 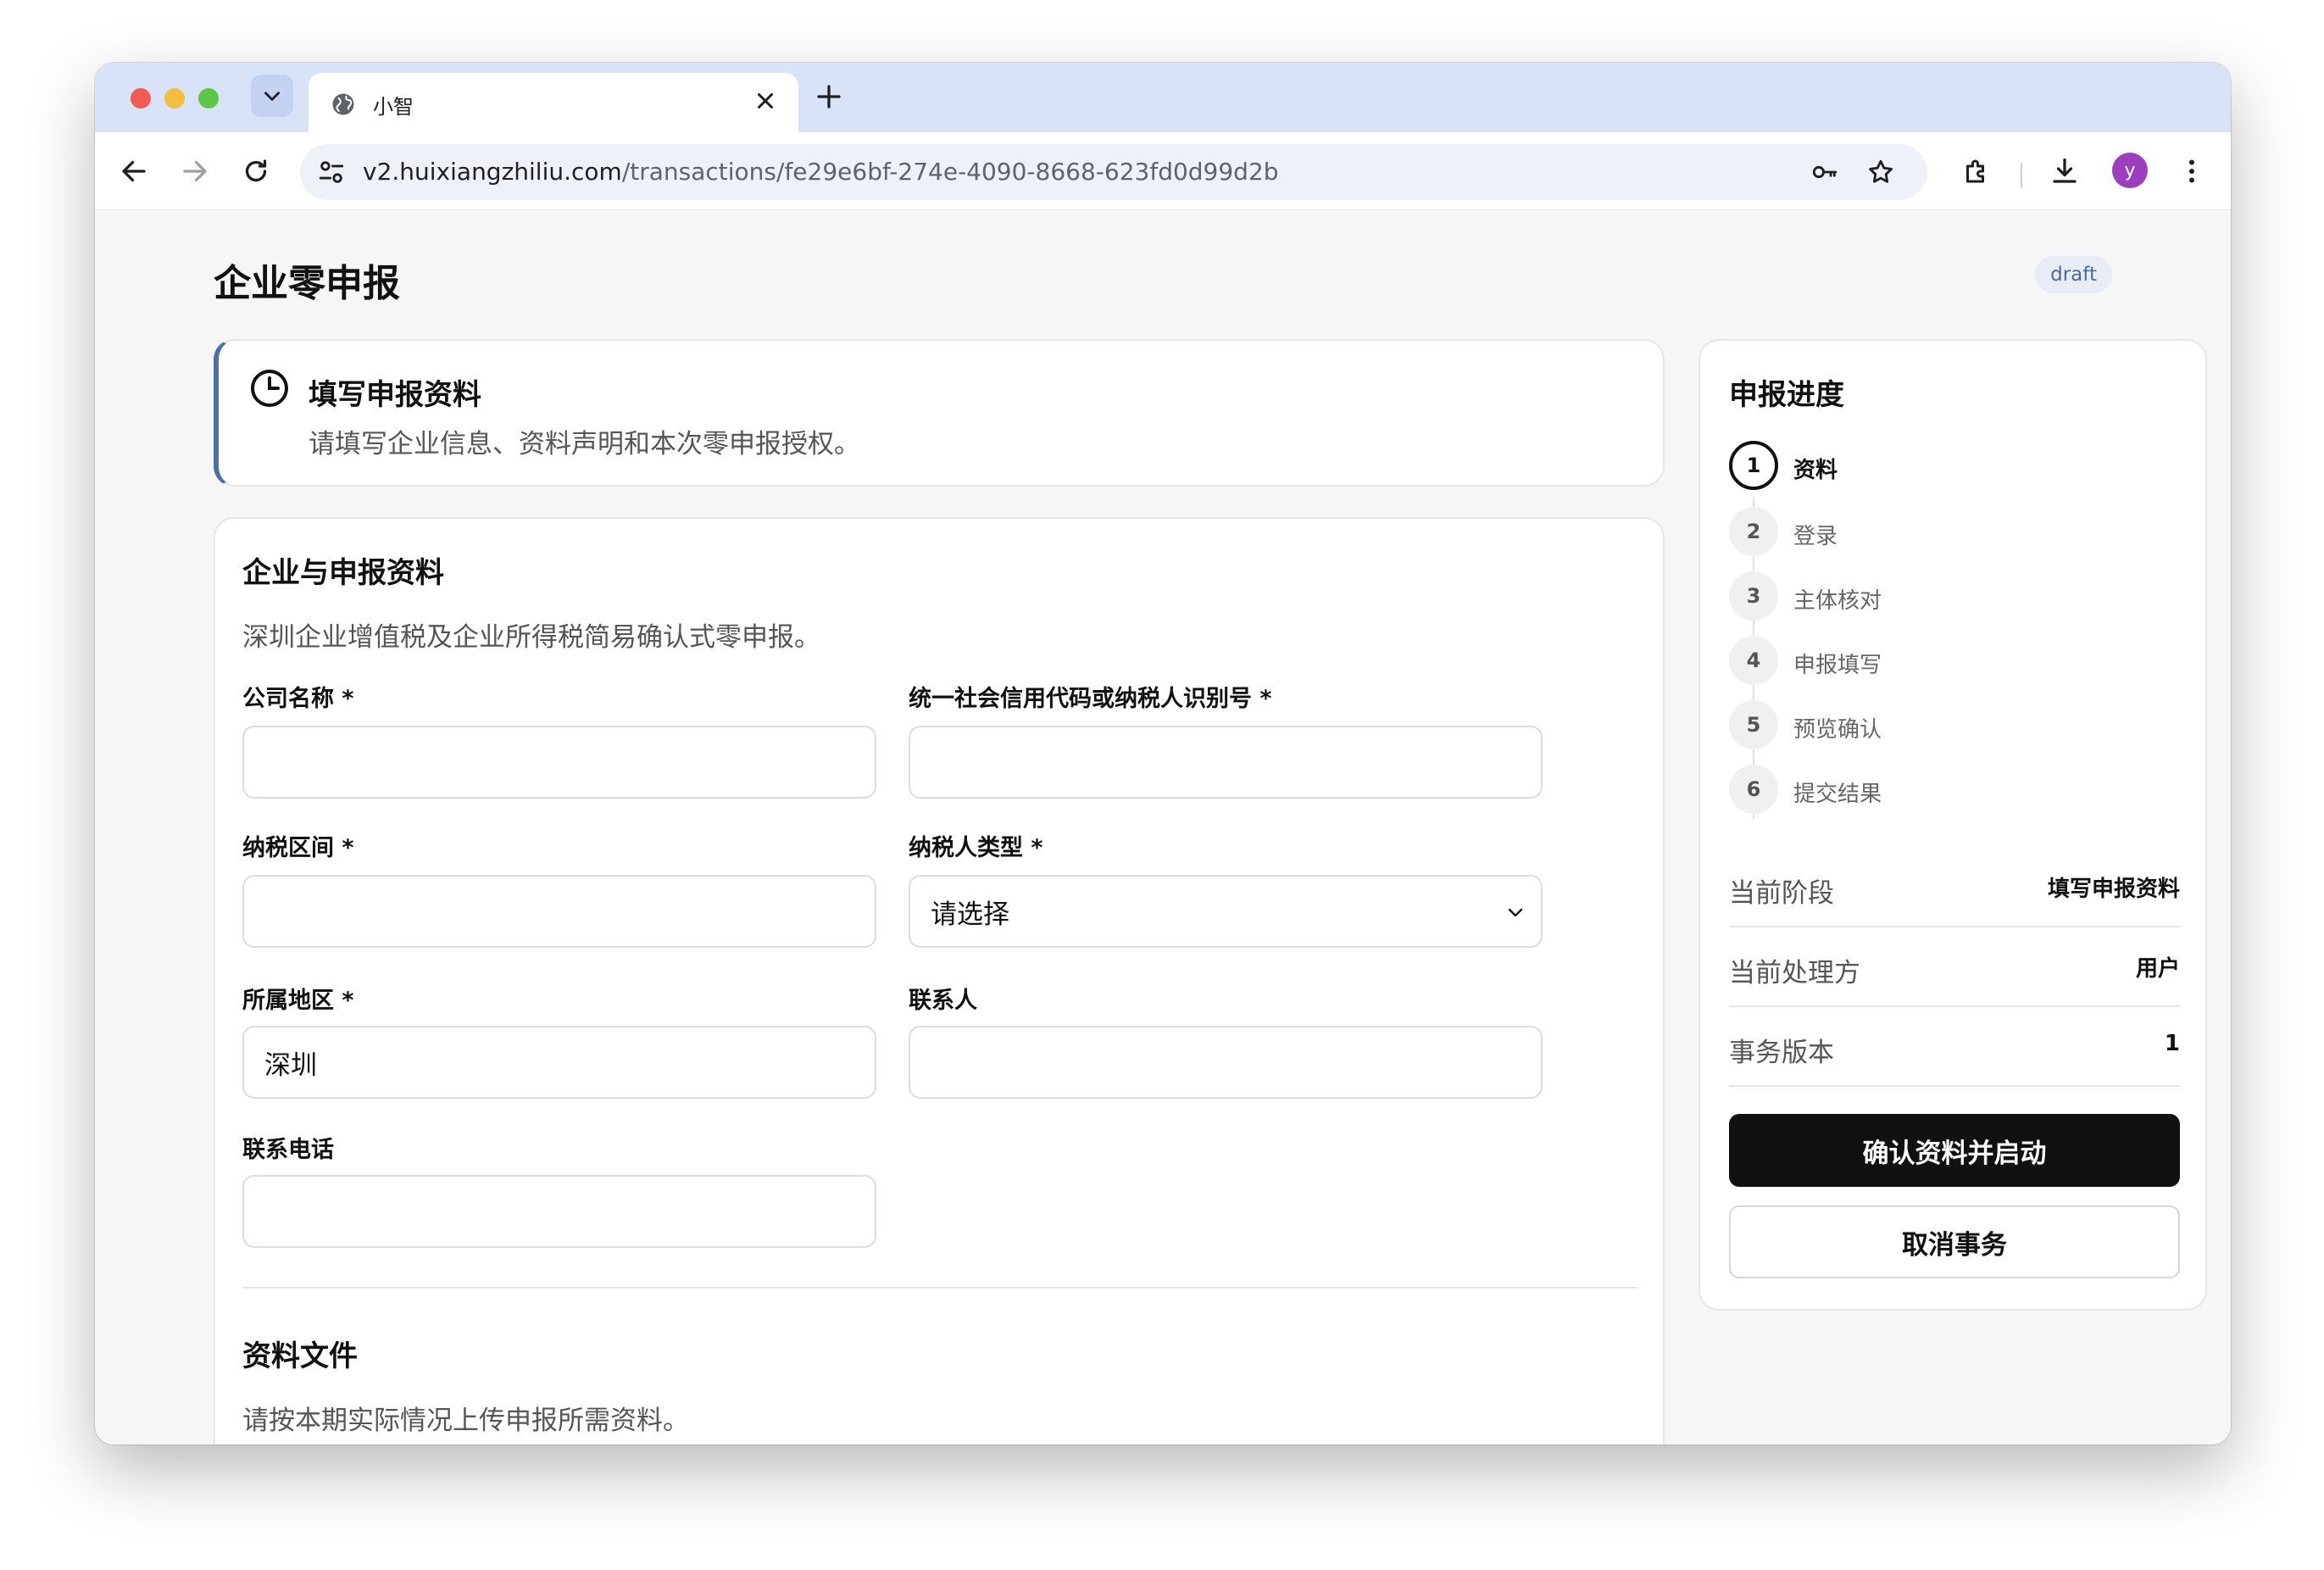 What do you see at coordinates (1977, 171) in the screenshot?
I see `extensions-icon` at bounding box center [1977, 171].